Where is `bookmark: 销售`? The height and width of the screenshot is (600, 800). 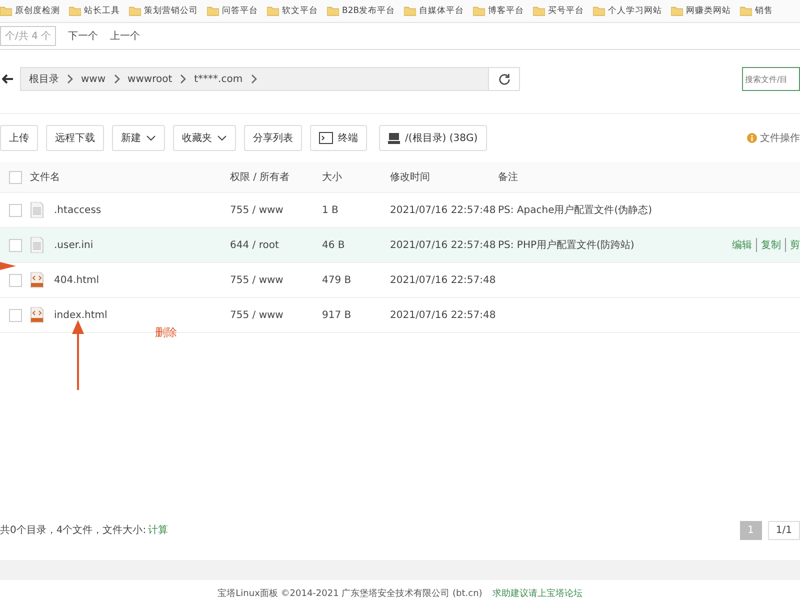 bookmark: 销售 is located at coordinates (757, 11).